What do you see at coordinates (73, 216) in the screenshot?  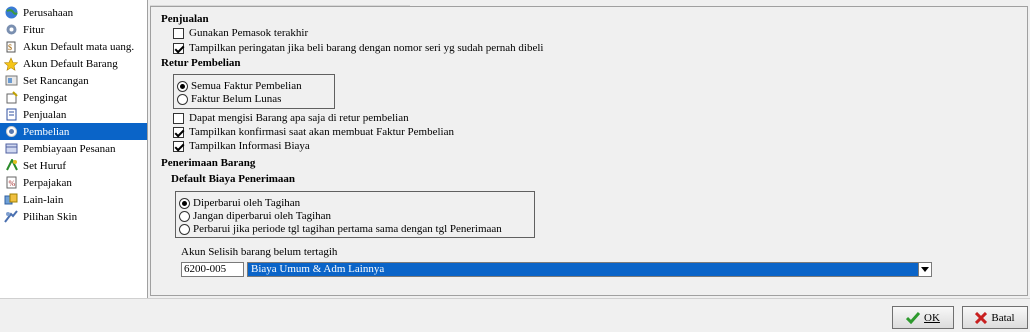 I see `sidebar-item-pilihan-skin: Pilihan Skin` at bounding box center [73, 216].